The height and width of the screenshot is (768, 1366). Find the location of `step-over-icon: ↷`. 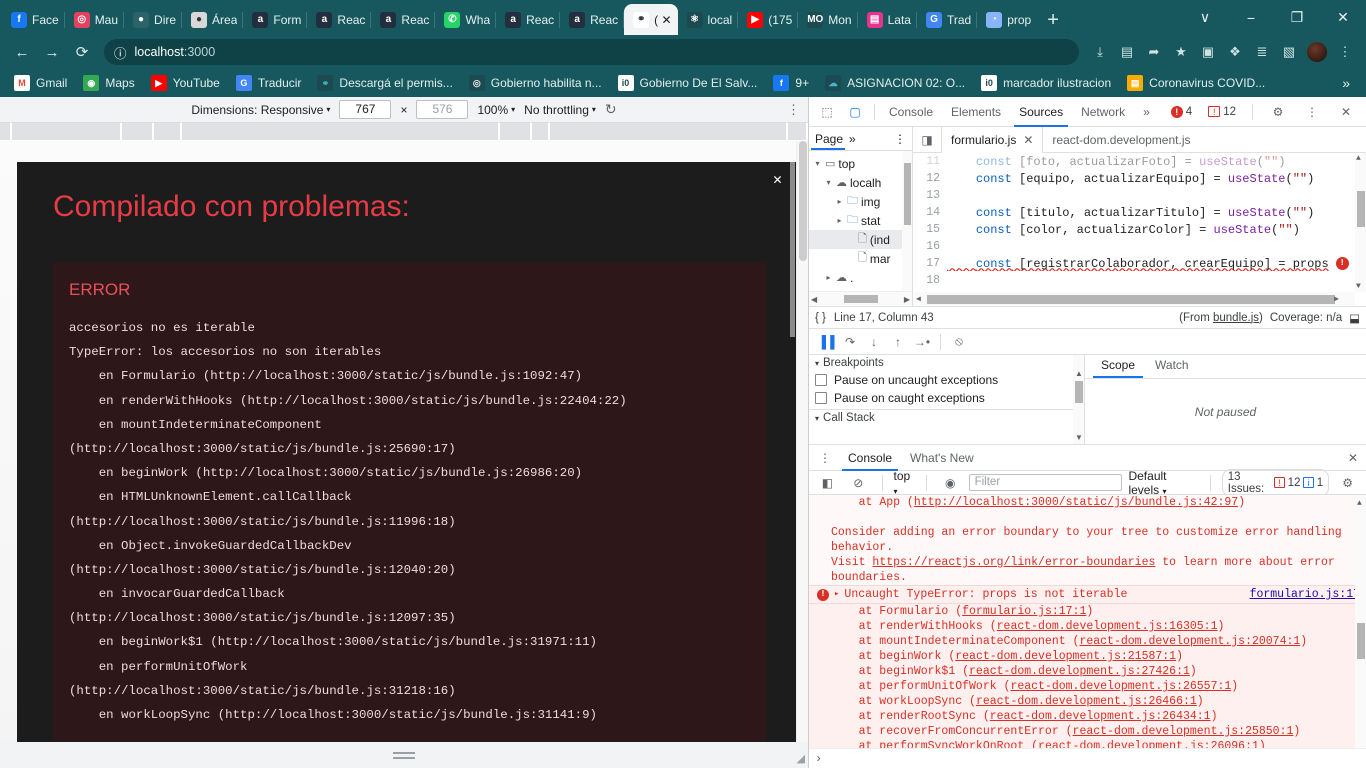

step-over-icon: ↷ is located at coordinates (850, 342).